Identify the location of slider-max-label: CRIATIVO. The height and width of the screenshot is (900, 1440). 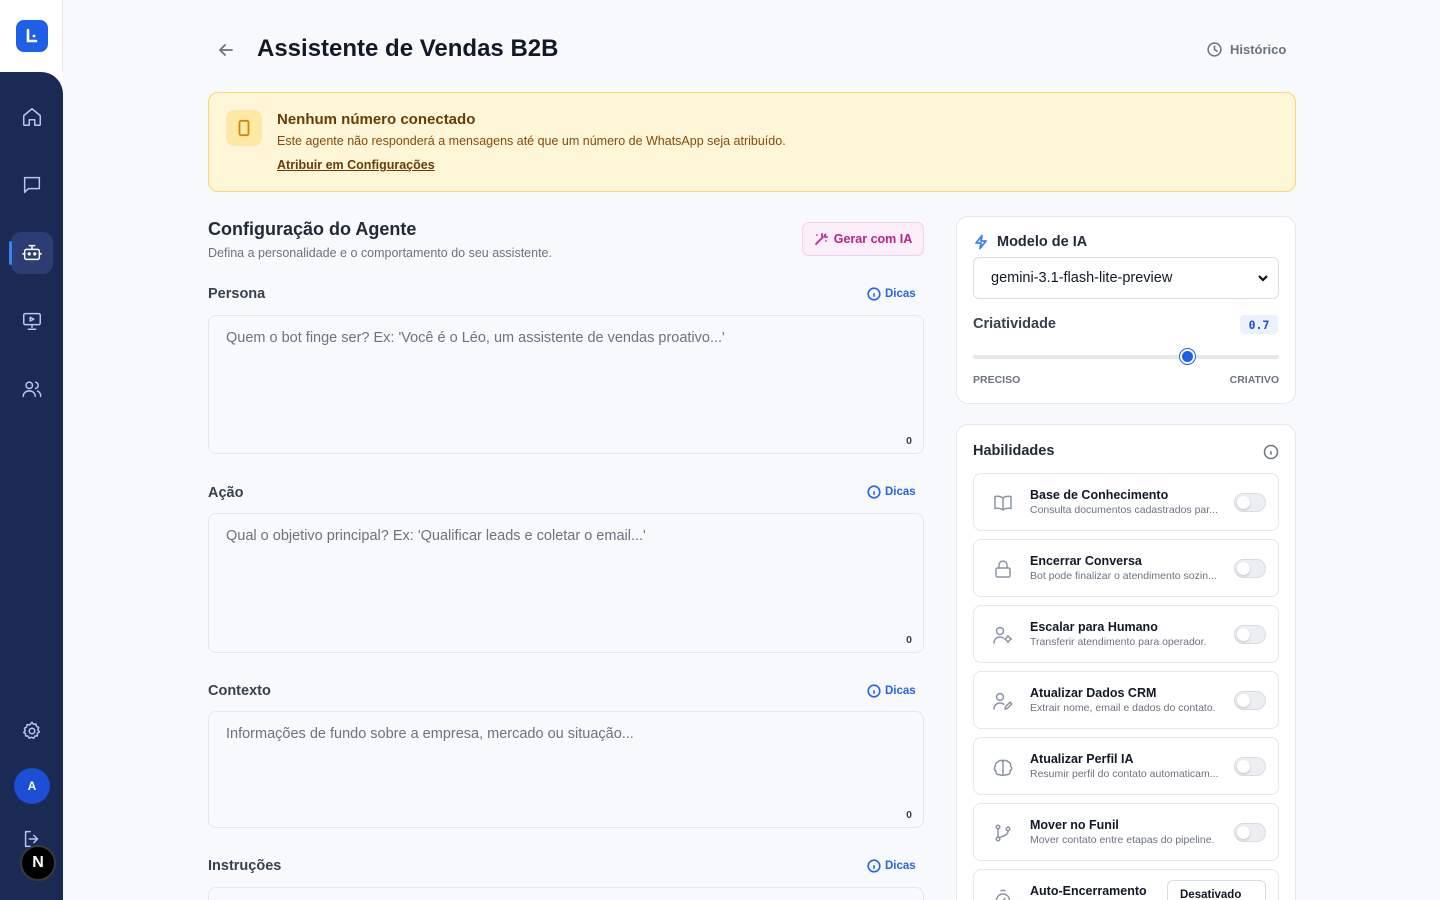
(1254, 380).